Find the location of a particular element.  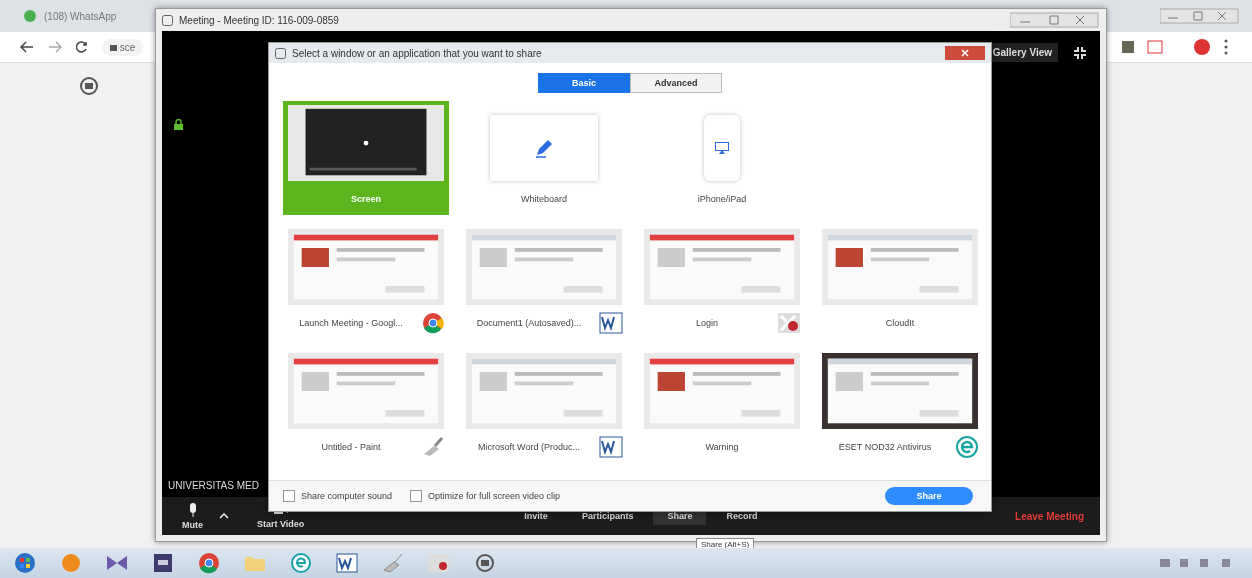

dialog-title: Select a window or an application that you want to share is located at coordinates (417, 53).